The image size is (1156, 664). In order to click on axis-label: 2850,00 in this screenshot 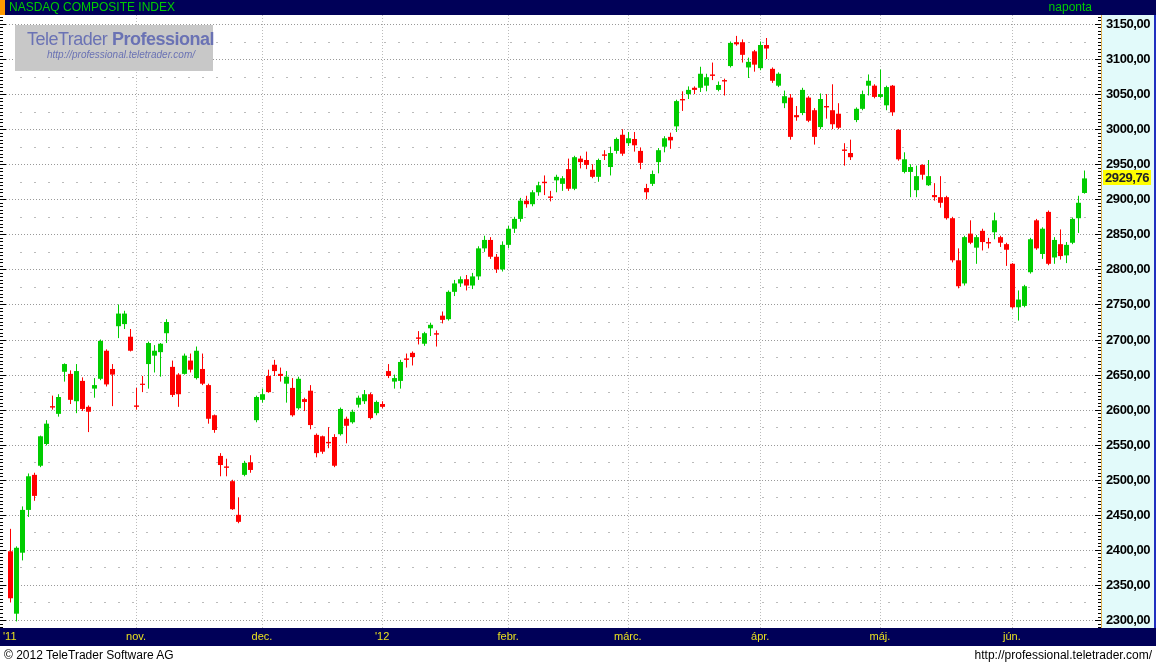, I will do `click(1128, 234)`.